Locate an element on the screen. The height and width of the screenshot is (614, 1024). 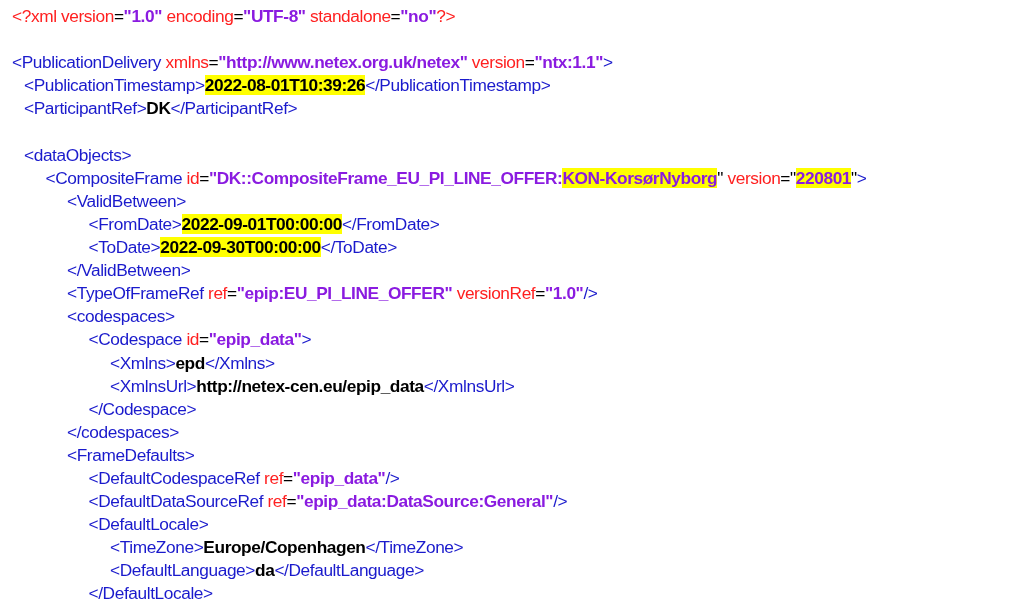
code-line: <ParticipantRef>DK</ParticipantRef> is located at coordinates (161, 108).